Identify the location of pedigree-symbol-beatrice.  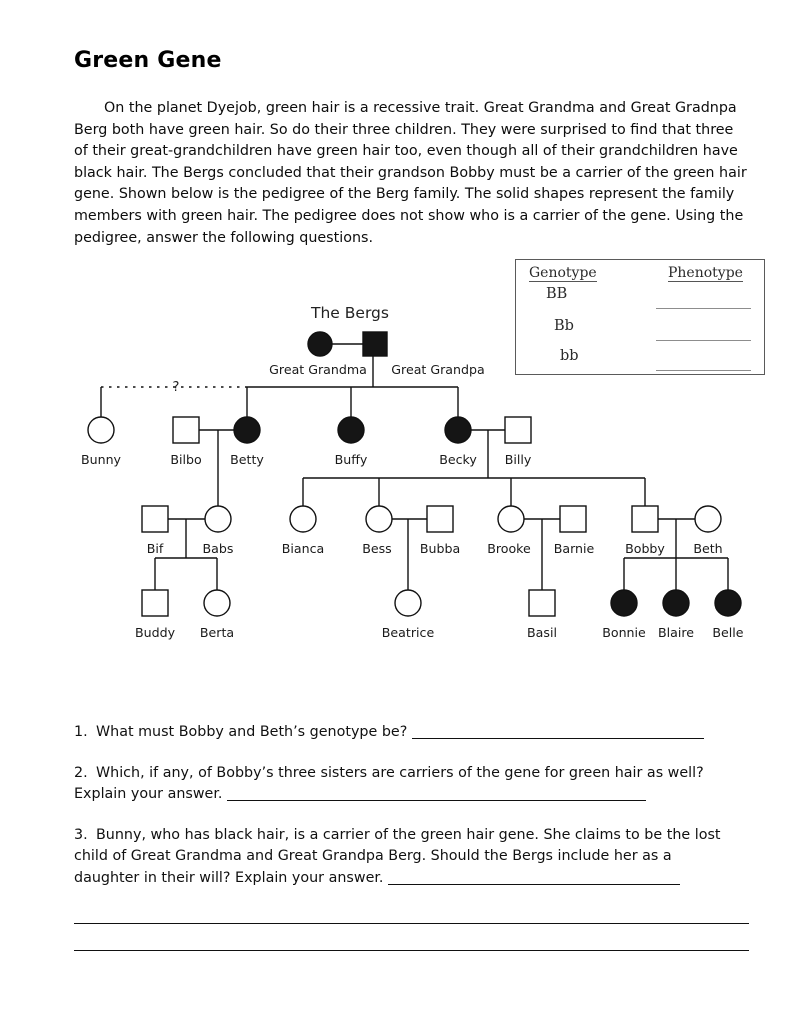
(408, 603).